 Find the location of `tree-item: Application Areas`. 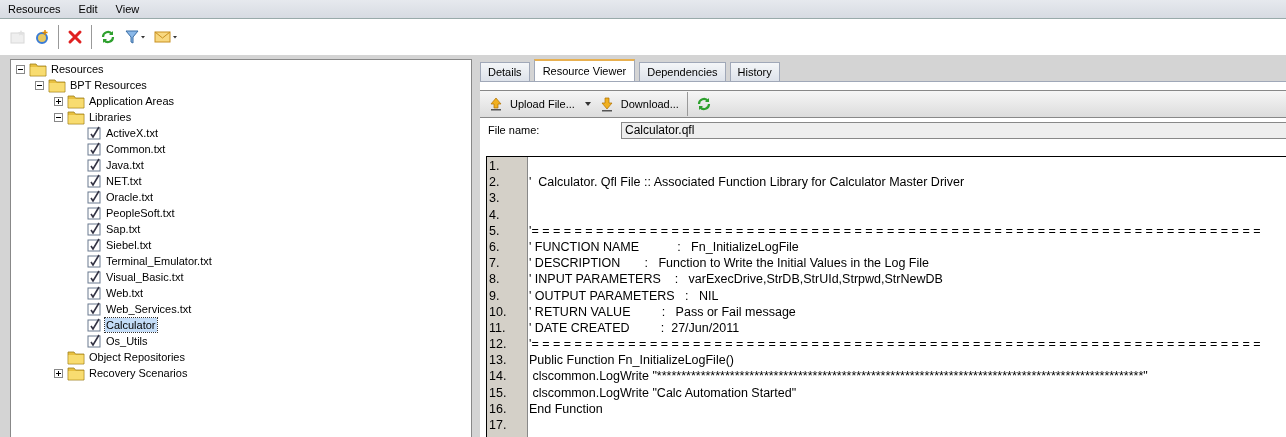

tree-item: Application Areas is located at coordinates (131, 101).